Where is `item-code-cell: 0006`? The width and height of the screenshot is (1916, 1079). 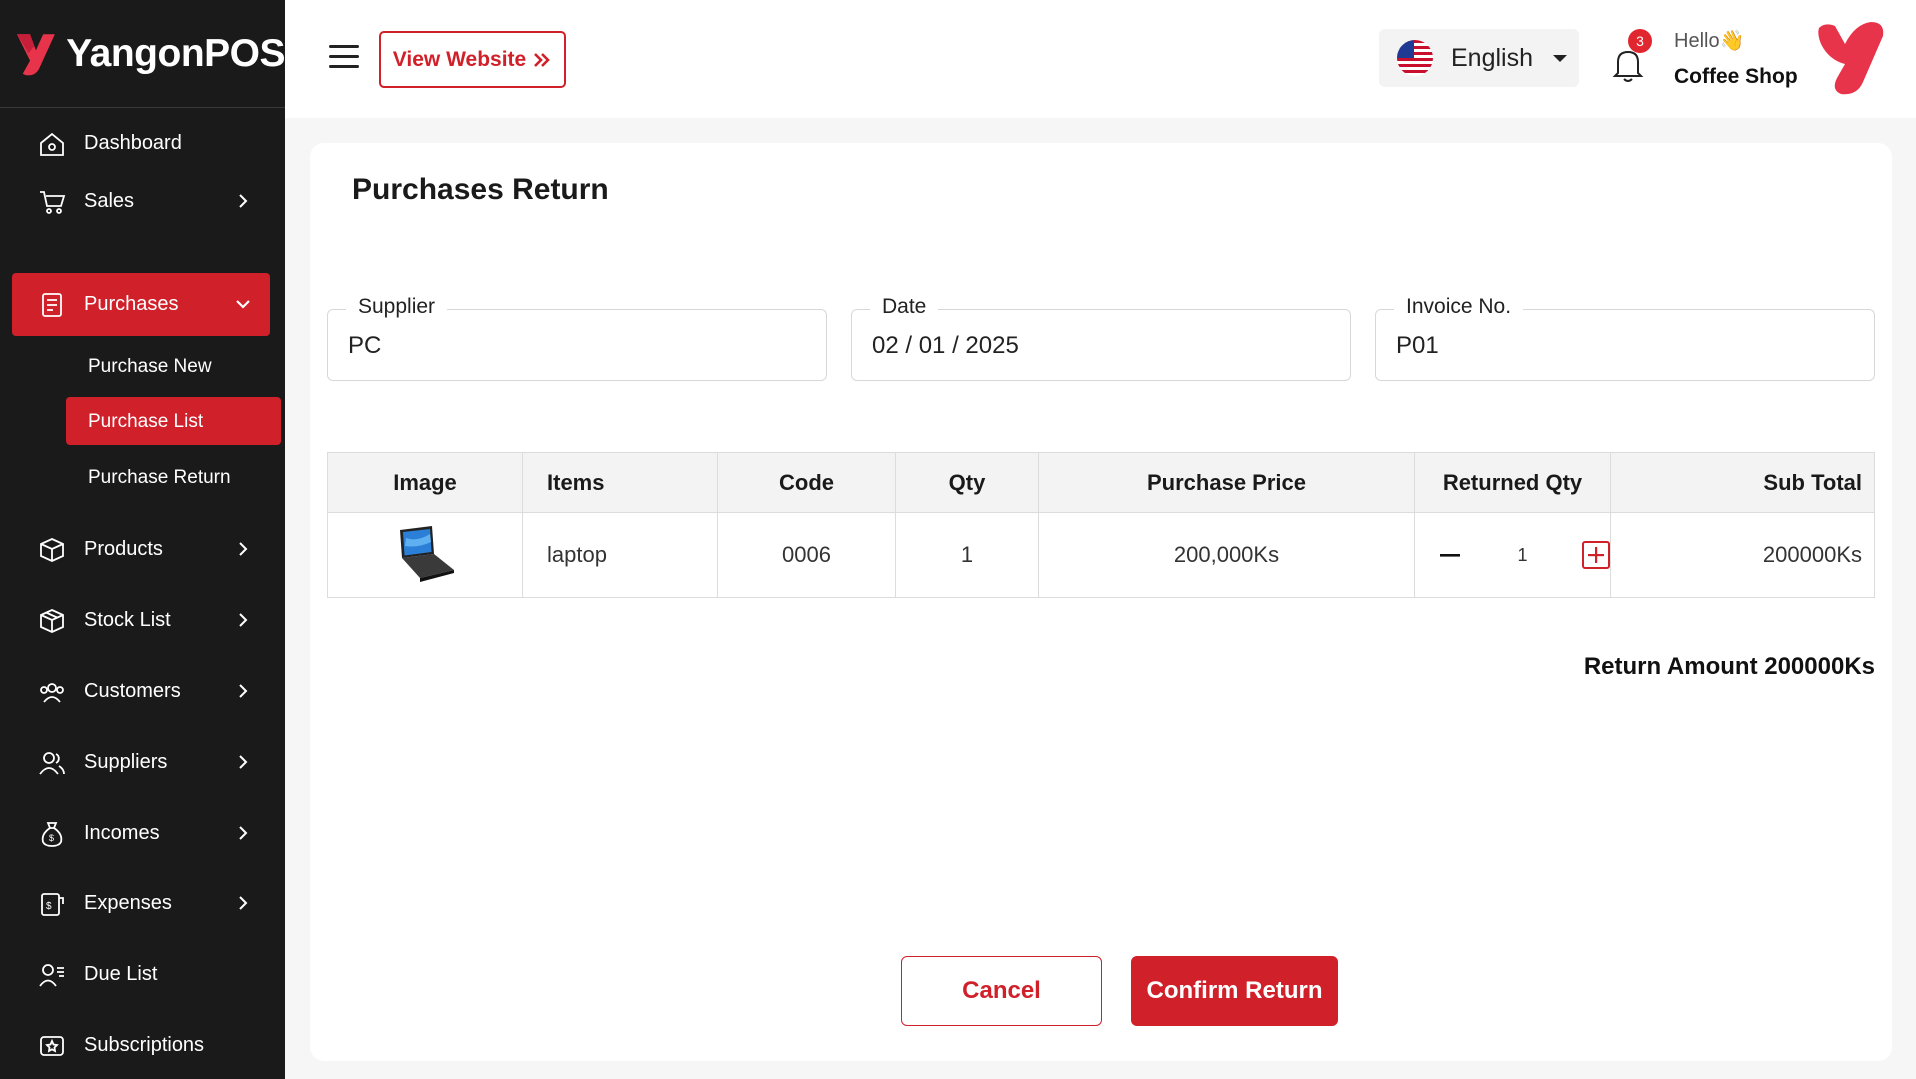 item-code-cell: 0006 is located at coordinates (806, 555).